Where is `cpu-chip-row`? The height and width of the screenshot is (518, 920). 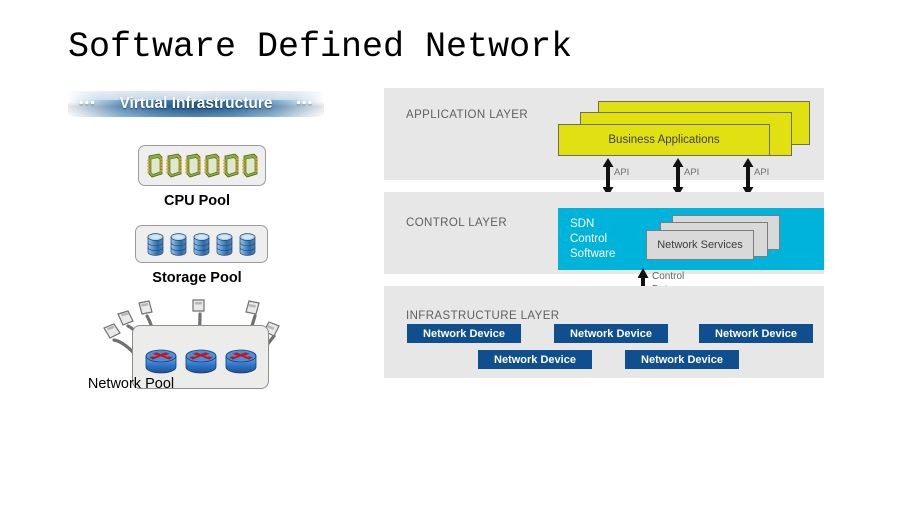 cpu-chip-row is located at coordinates (202, 165).